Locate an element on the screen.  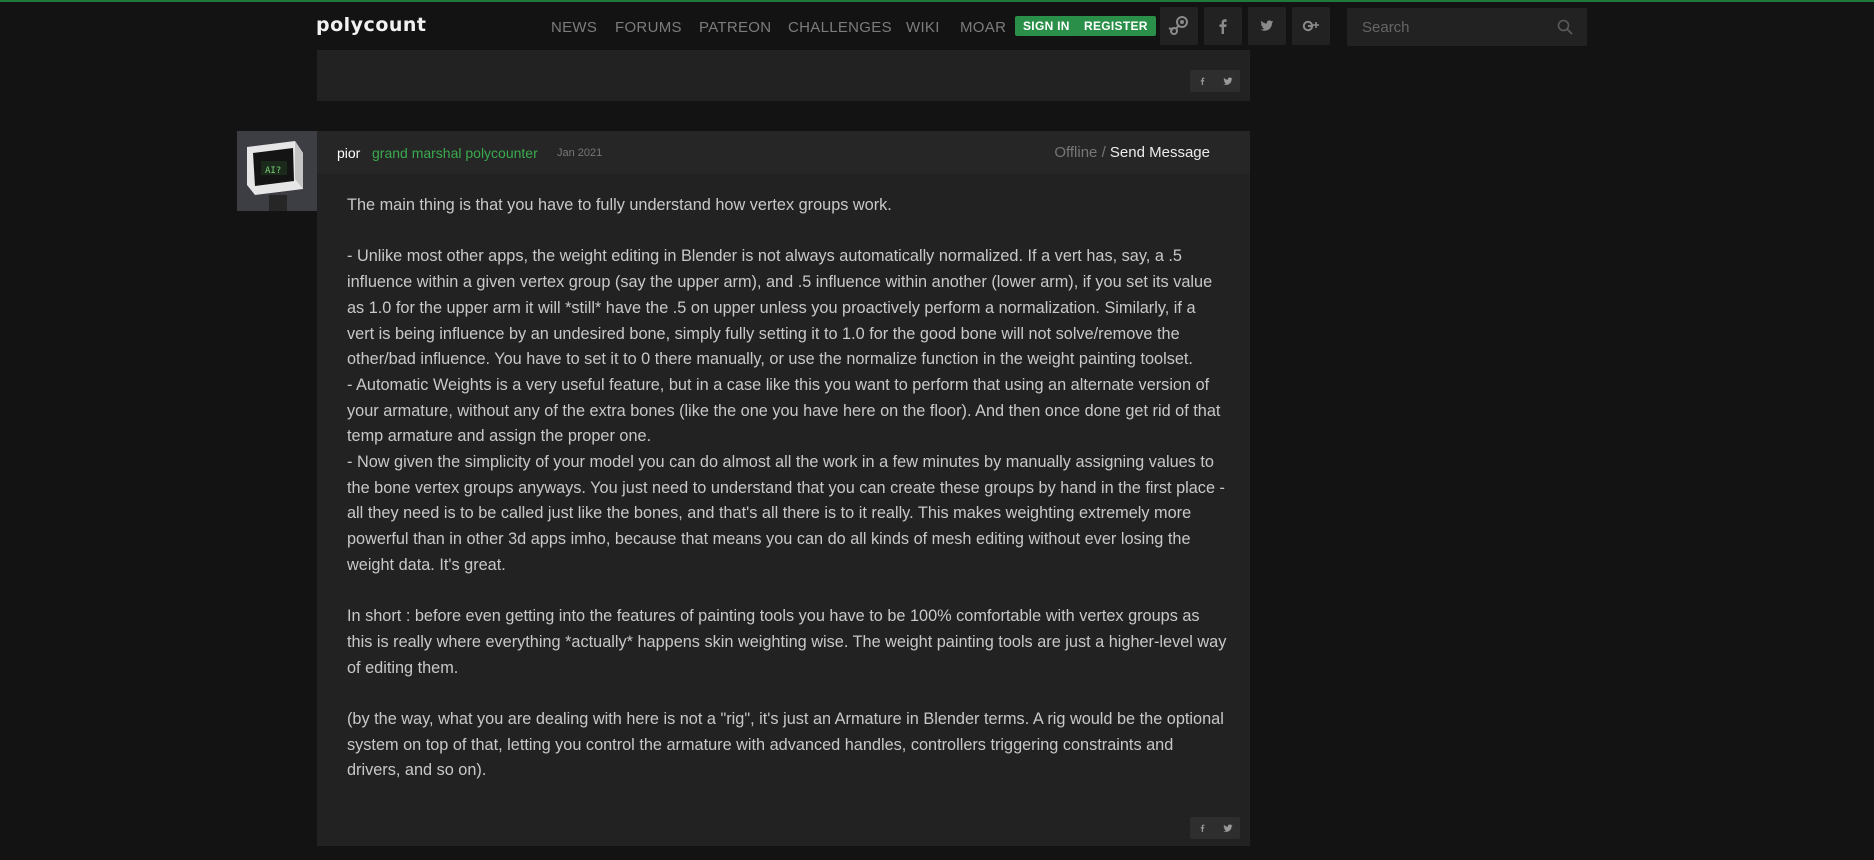
google-plus-link is located at coordinates (1311, 26).